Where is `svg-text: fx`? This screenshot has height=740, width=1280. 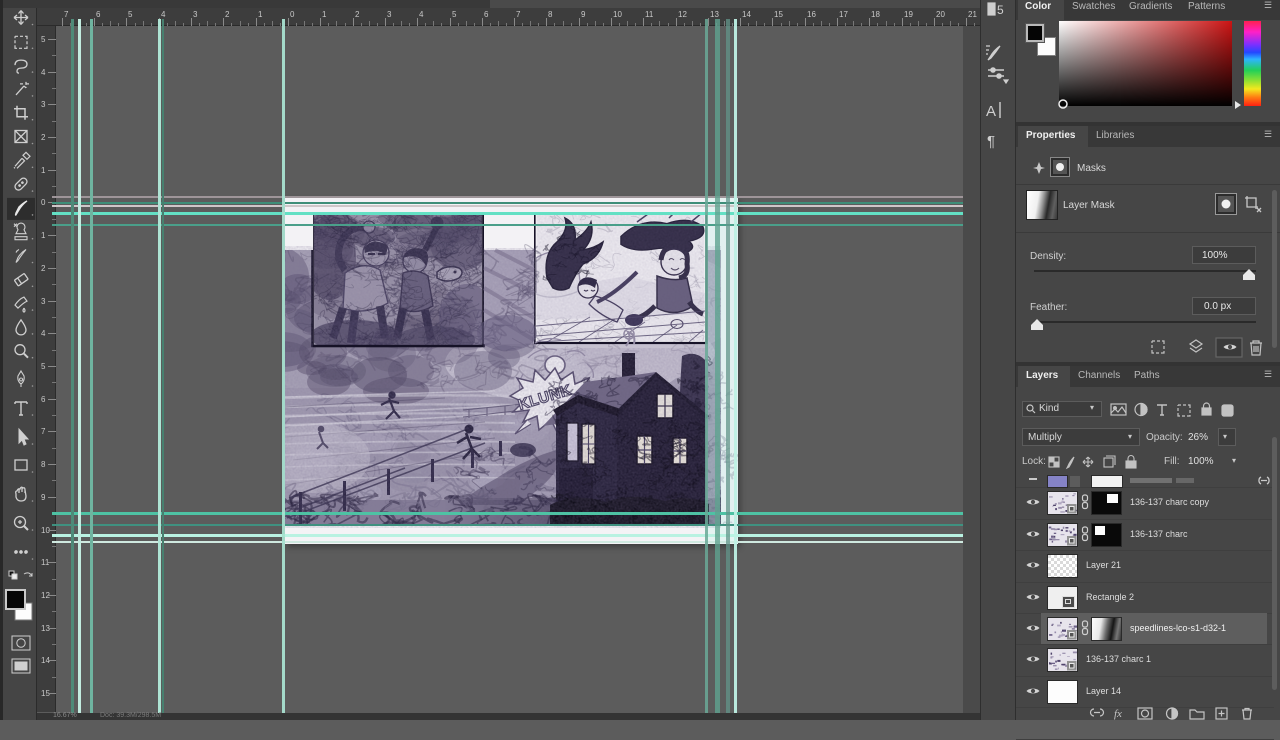
svg-text: fx is located at coordinates (1118, 714).